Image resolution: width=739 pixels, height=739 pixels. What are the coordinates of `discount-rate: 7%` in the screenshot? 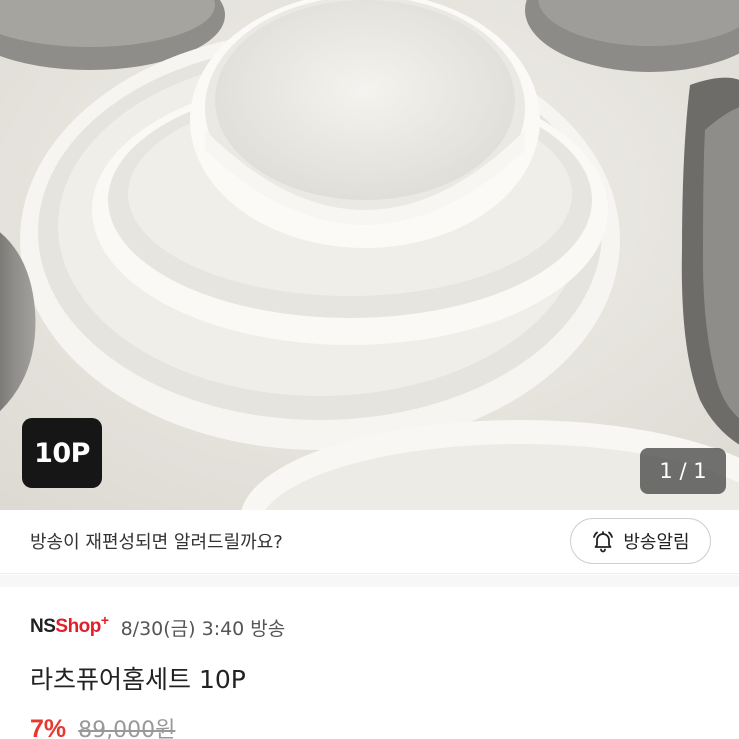 It's located at (48, 727).